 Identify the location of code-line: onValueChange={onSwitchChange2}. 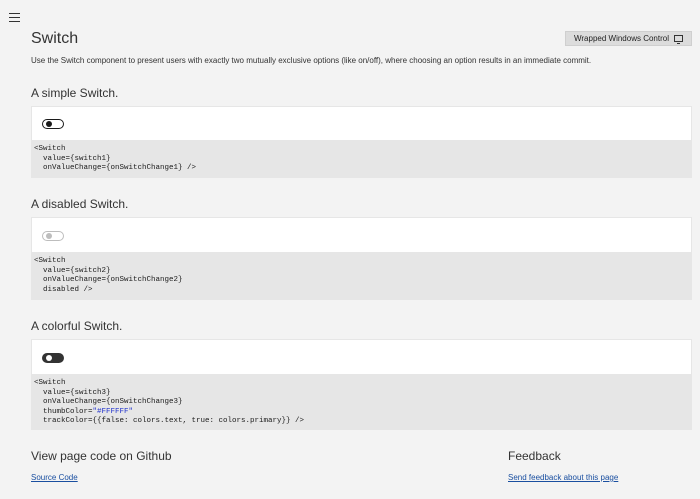
(108, 280).